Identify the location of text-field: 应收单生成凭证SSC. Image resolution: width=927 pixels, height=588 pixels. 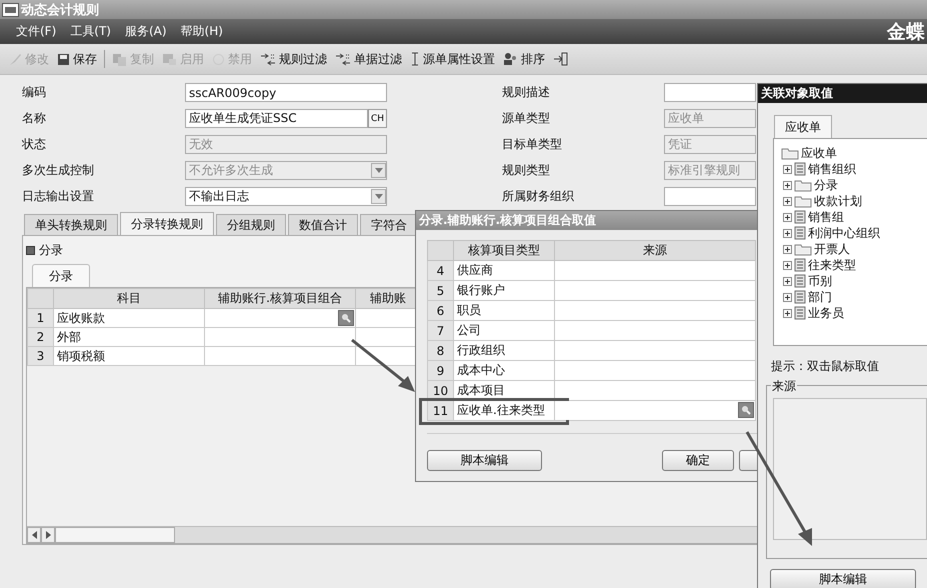
(276, 118).